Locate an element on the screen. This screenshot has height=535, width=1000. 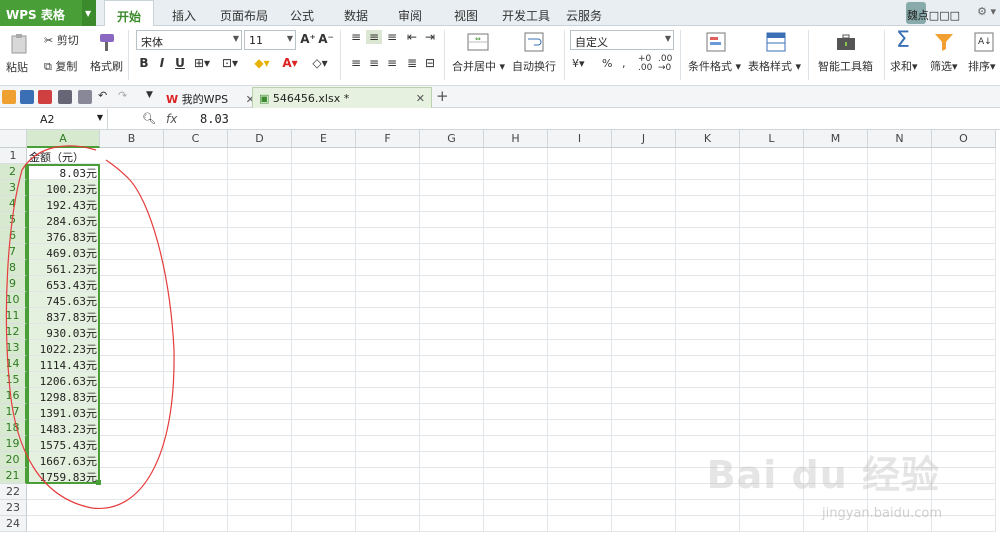
toolbox-icon is located at coordinates (846, 42).